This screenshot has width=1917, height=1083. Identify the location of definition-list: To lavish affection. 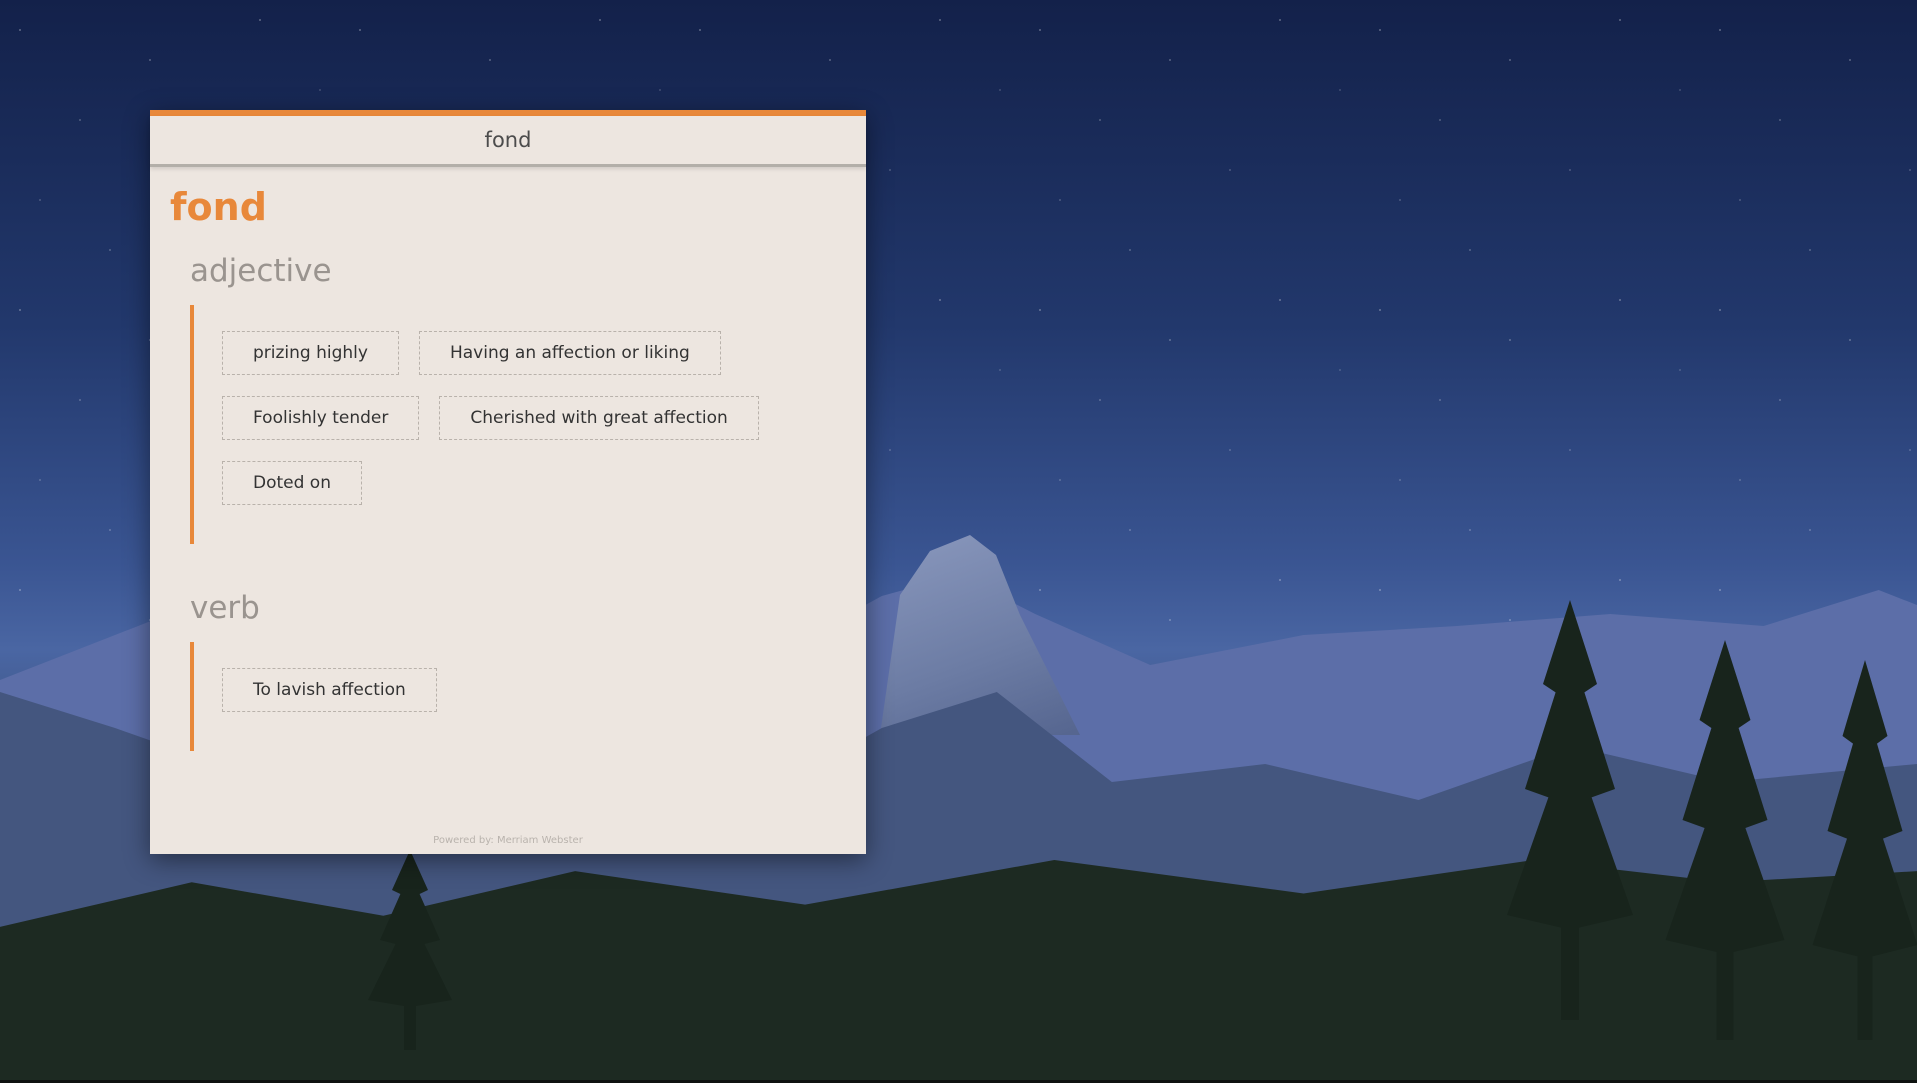
(518, 696).